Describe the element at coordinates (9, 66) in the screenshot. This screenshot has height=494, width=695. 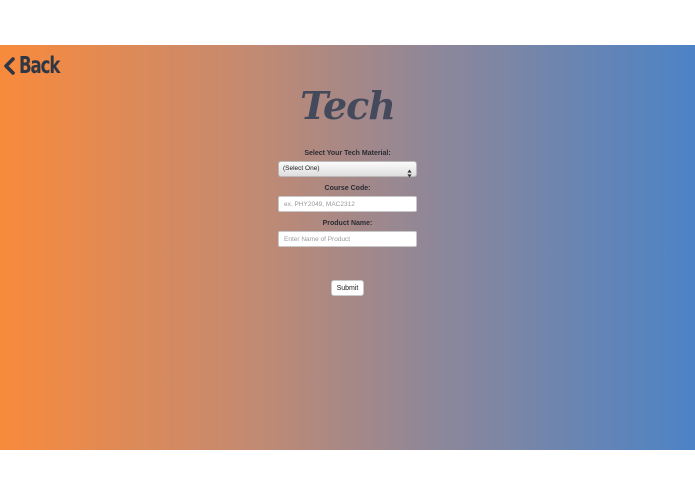
I see `chevron-left-icon` at that location.